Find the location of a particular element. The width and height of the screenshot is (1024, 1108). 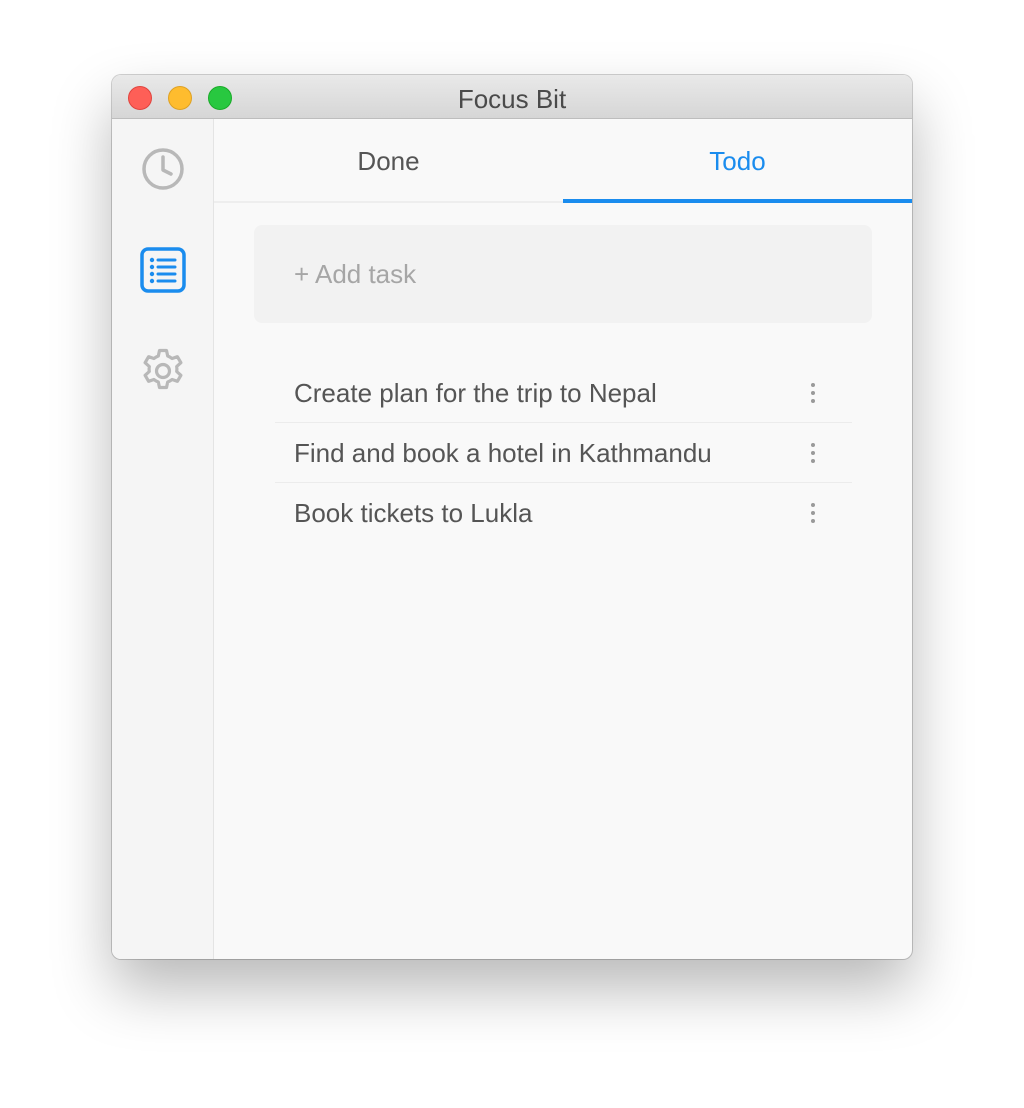

sidebar is located at coordinates (163, 539).